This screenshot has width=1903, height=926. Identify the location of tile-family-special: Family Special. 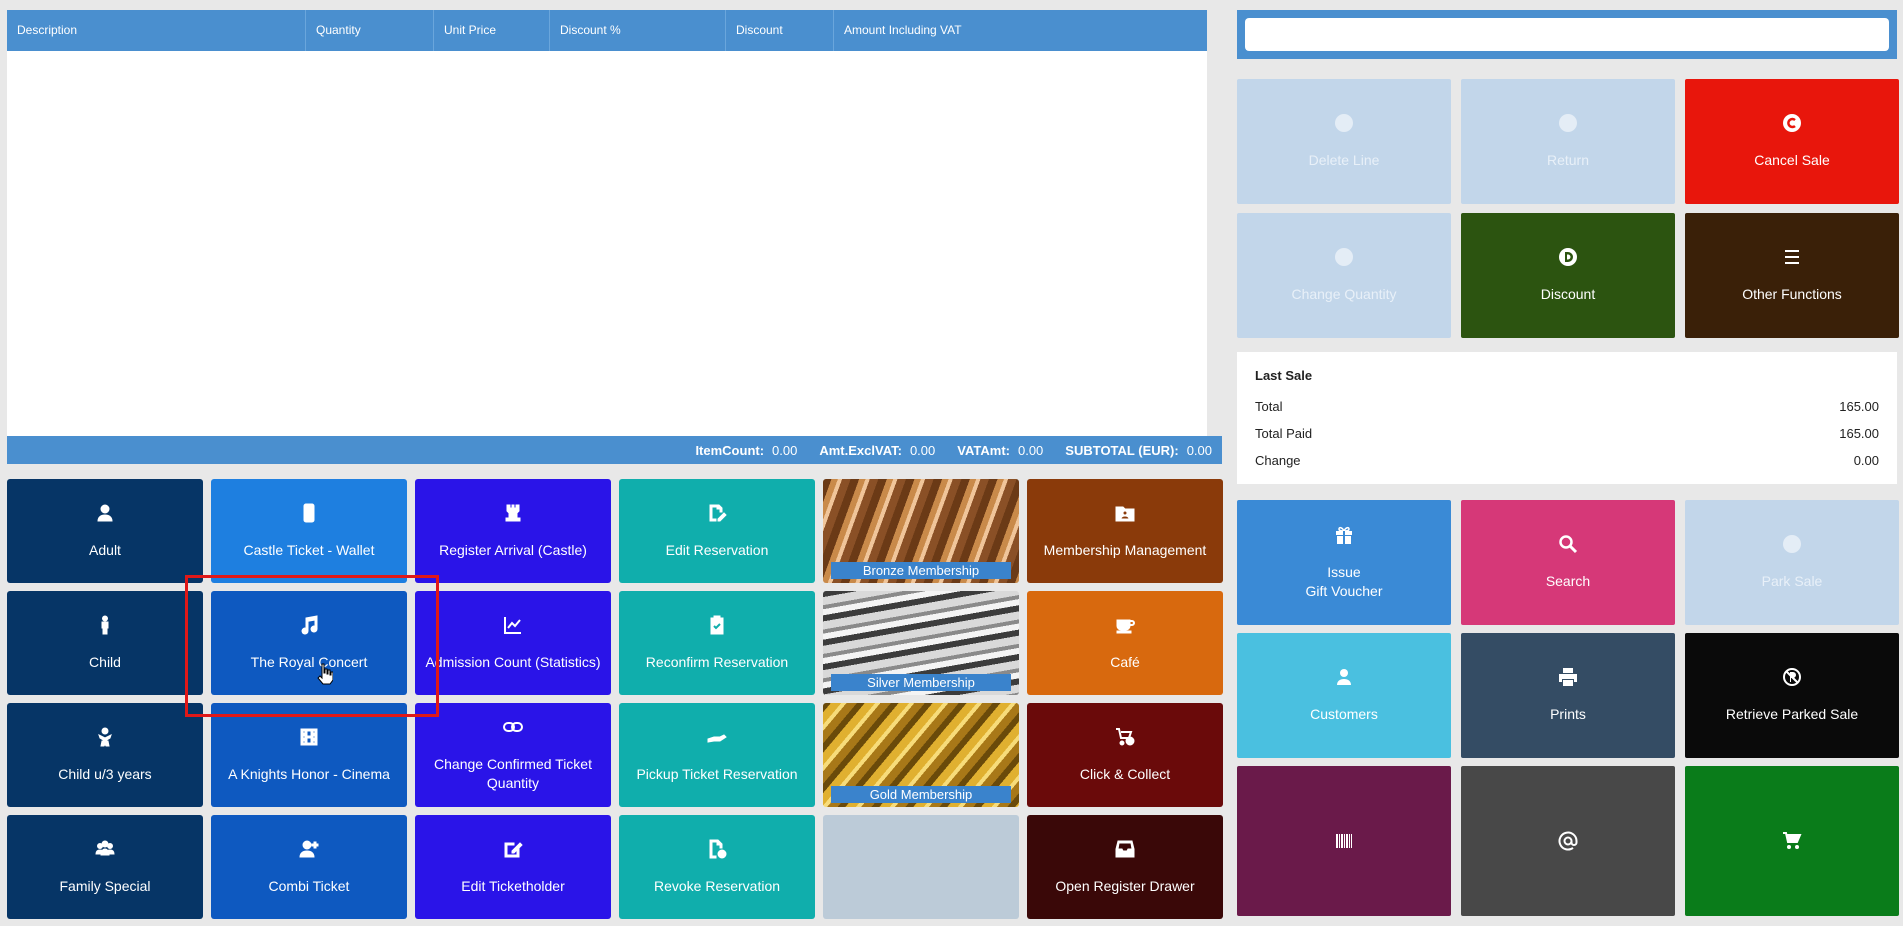
(105, 867).